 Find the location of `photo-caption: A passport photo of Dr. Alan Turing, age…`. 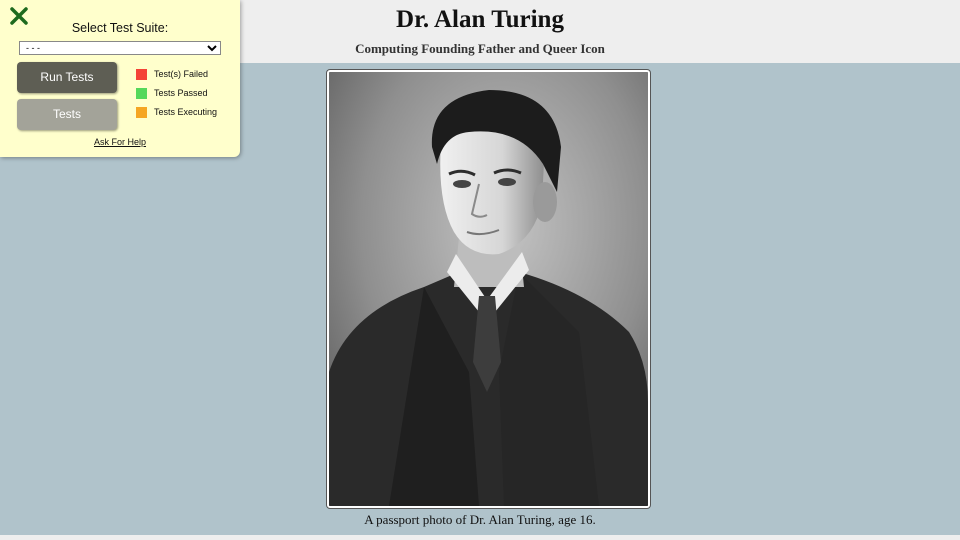

photo-caption: A passport photo of Dr. Alan Turing, age… is located at coordinates (480, 519).